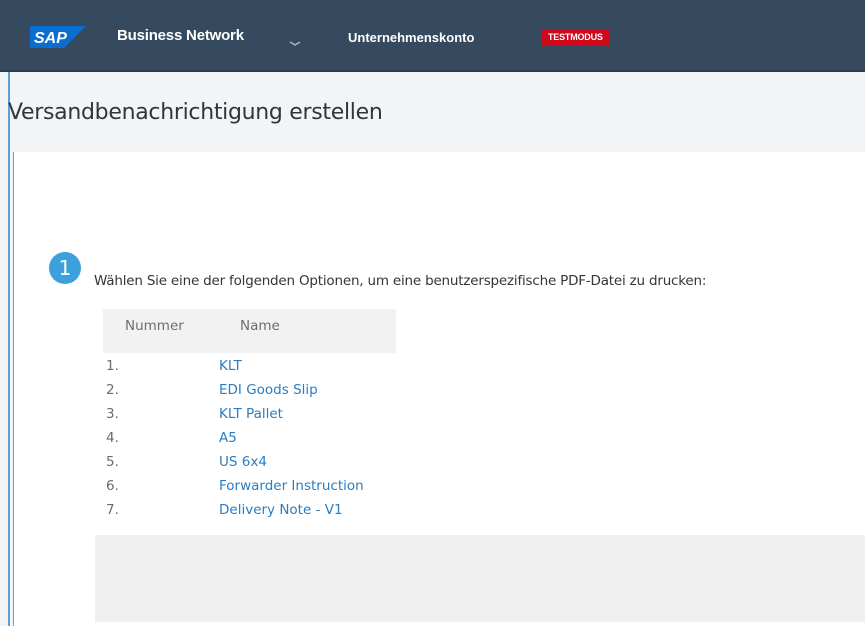  What do you see at coordinates (432, 439) in the screenshot?
I see `table-row: 4. A5` at bounding box center [432, 439].